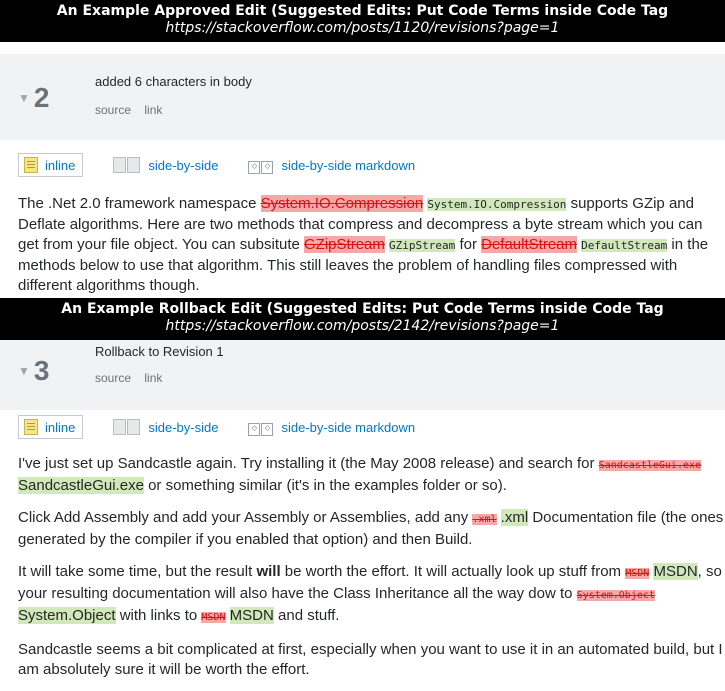 The height and width of the screenshot is (691, 725). Describe the element at coordinates (34, 370) in the screenshot. I see `revision-number: ▼ 3` at that location.